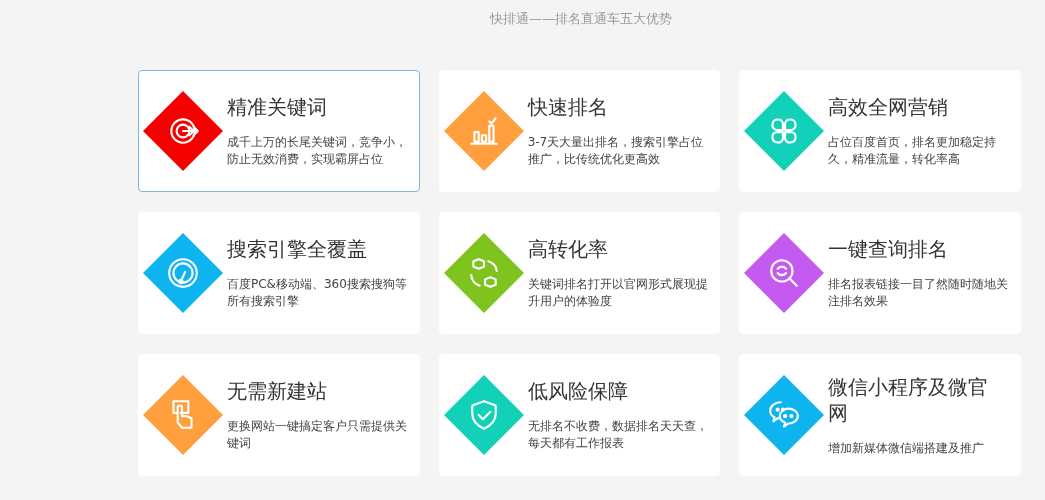  I want to click on feature-card: 高效全网营销 占位百度首页，排名更加稳定持久，精准流量，转化率高, so click(880, 131).